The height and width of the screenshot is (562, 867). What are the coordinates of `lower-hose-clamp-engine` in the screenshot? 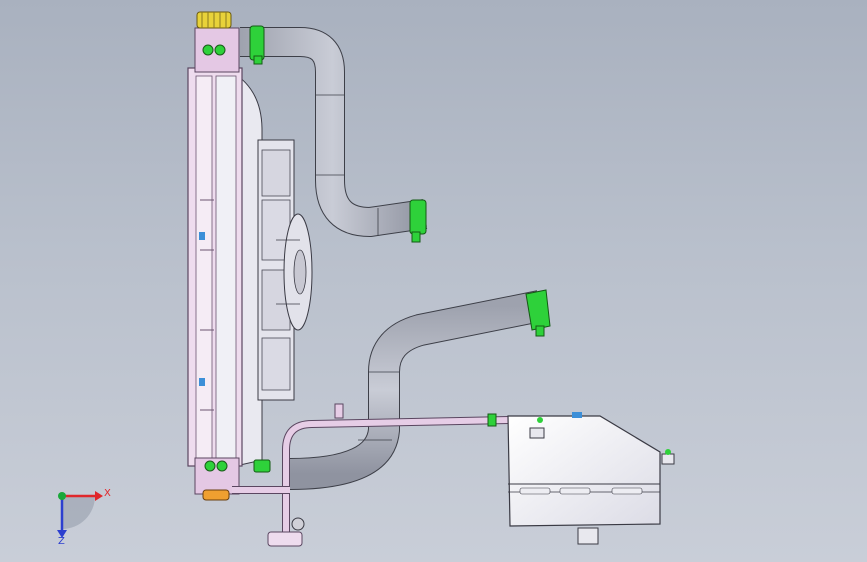 It's located at (538, 313).